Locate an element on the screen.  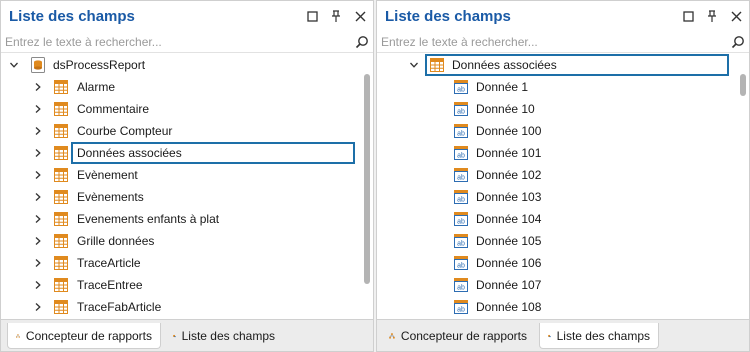
tree-item-table: Evènement is located at coordinates (179, 175).